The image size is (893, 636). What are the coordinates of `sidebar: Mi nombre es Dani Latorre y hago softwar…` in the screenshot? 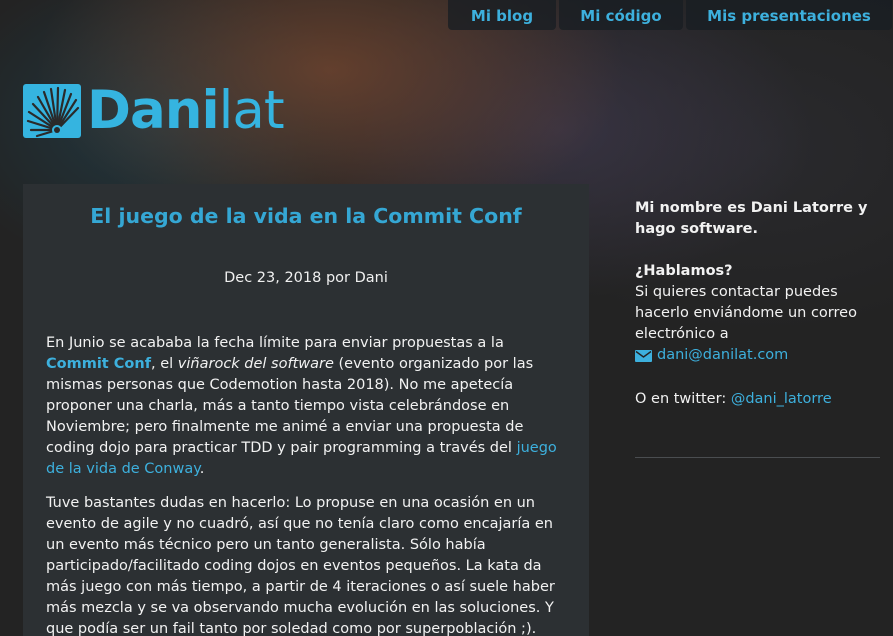 It's located at (757, 328).